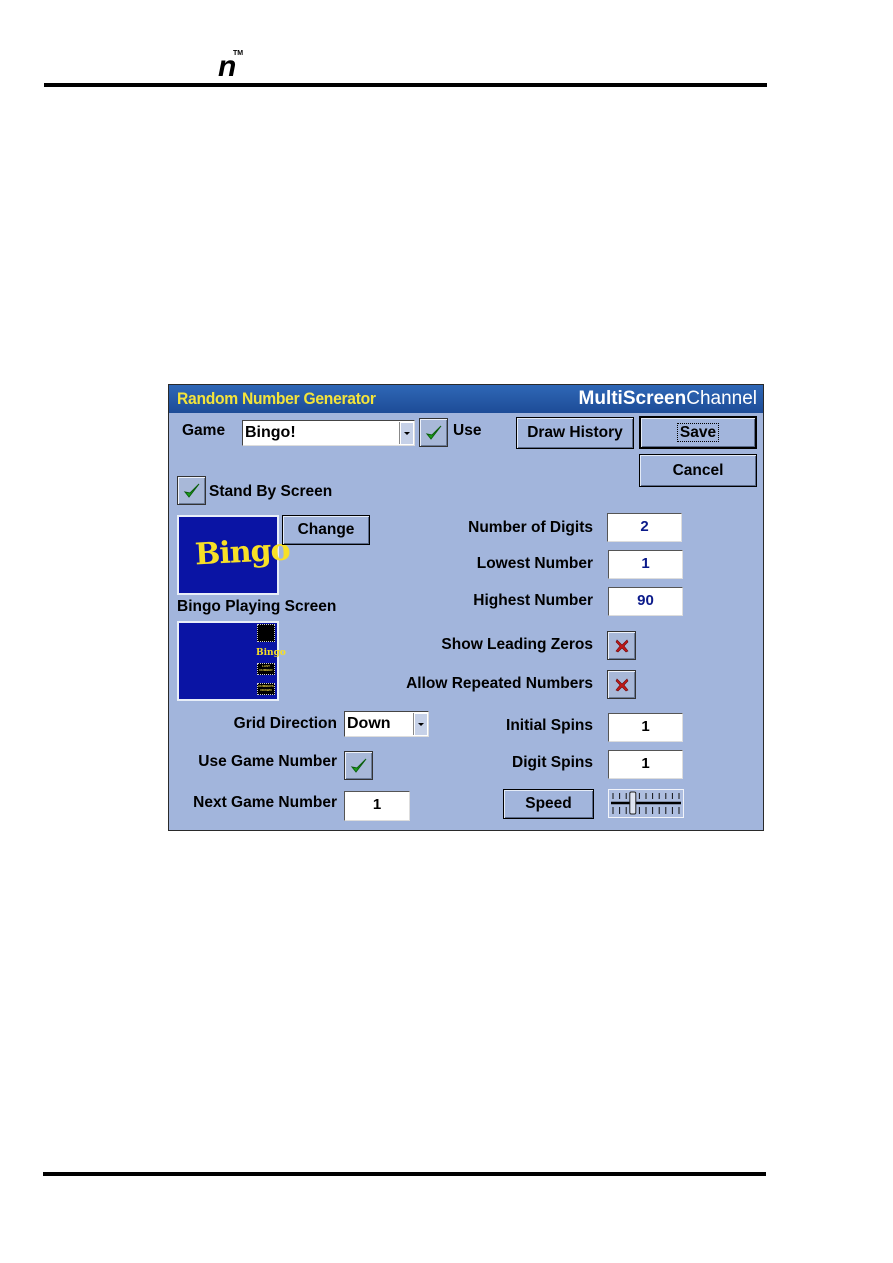 The width and height of the screenshot is (893, 1263). What do you see at coordinates (645, 564) in the screenshot?
I see `lowest-number-input: 1` at bounding box center [645, 564].